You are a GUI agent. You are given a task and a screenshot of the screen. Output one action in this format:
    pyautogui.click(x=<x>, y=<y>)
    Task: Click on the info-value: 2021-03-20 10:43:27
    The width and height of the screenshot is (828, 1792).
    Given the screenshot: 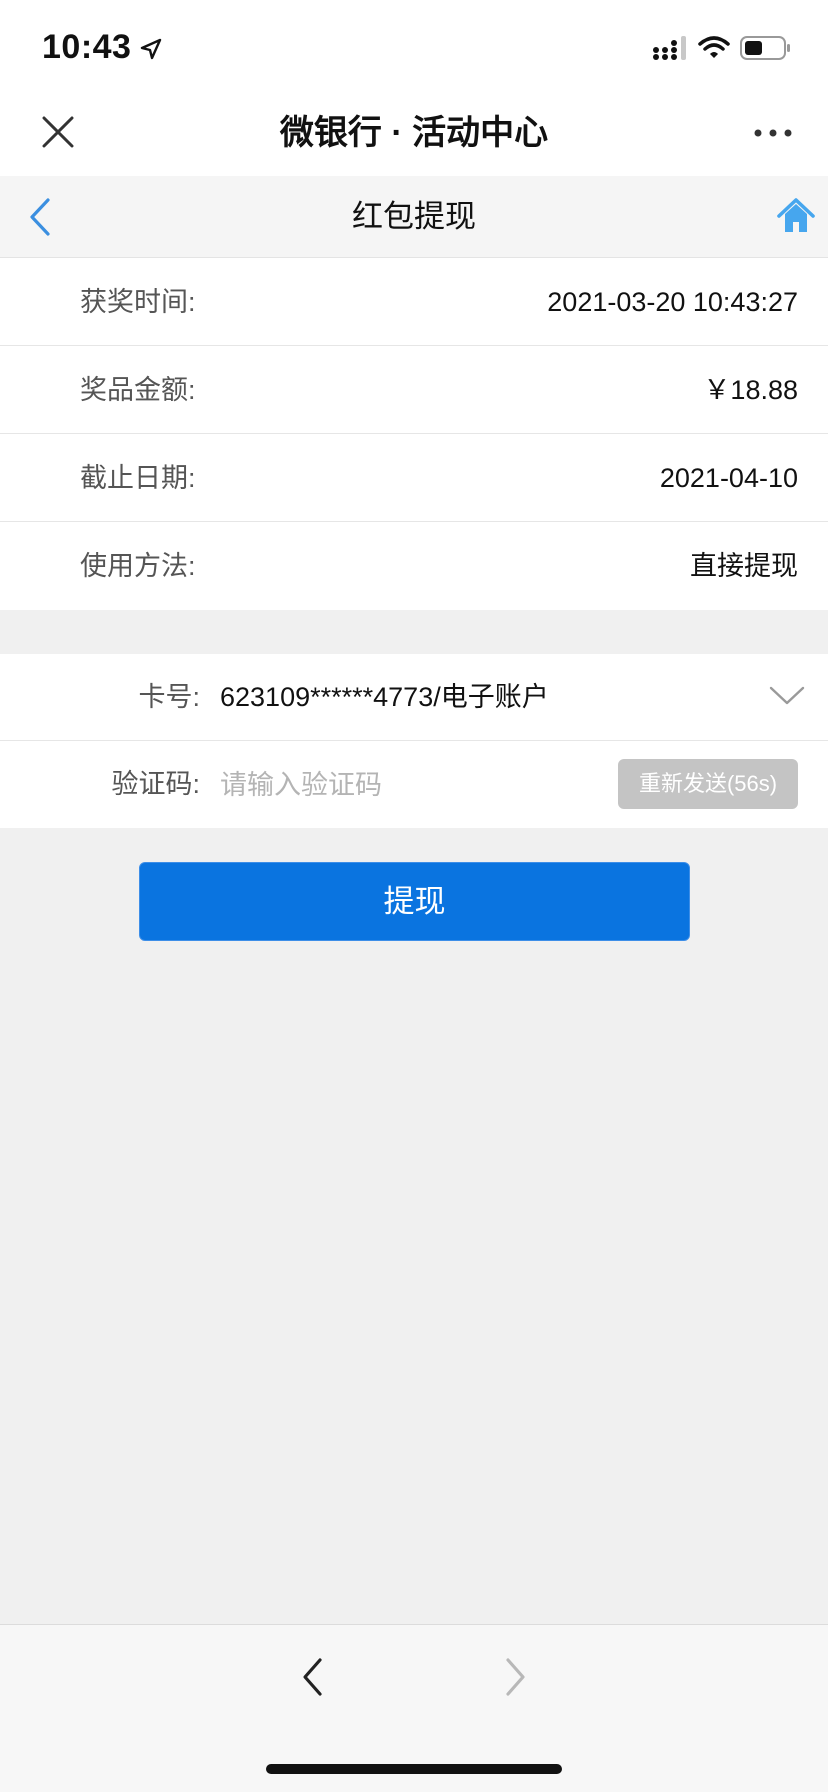 What is the action you would take?
    pyautogui.click(x=672, y=302)
    